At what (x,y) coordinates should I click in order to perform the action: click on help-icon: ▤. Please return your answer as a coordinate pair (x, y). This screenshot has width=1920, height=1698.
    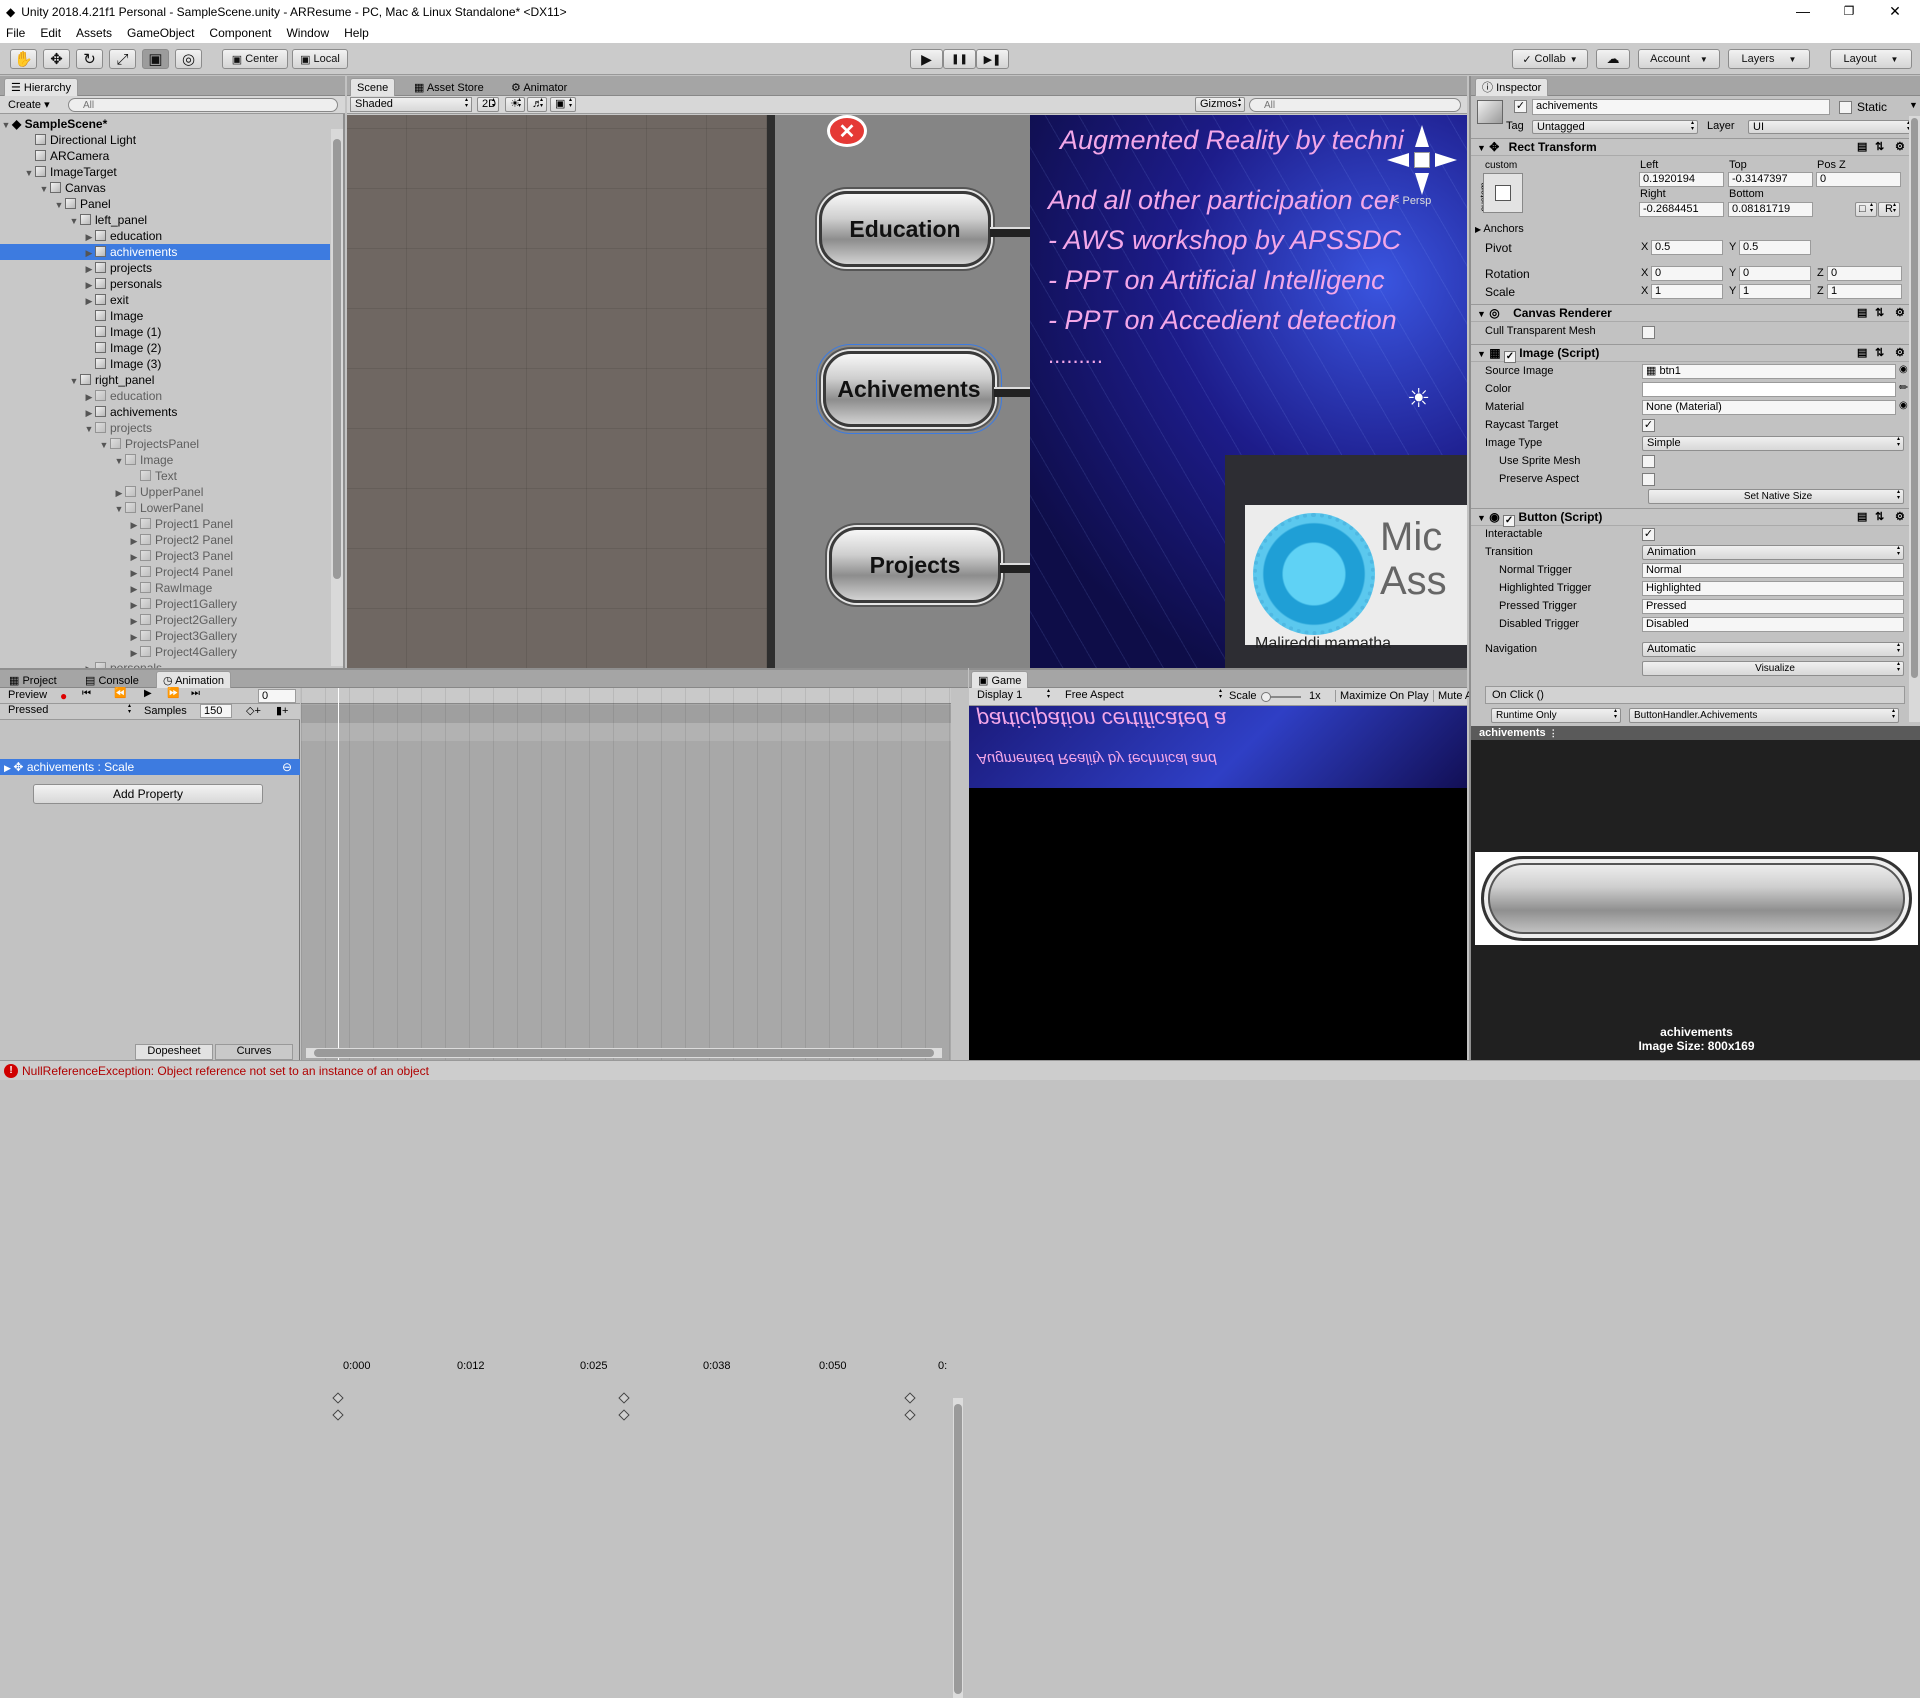
    Looking at the image, I should click on (1862, 147).